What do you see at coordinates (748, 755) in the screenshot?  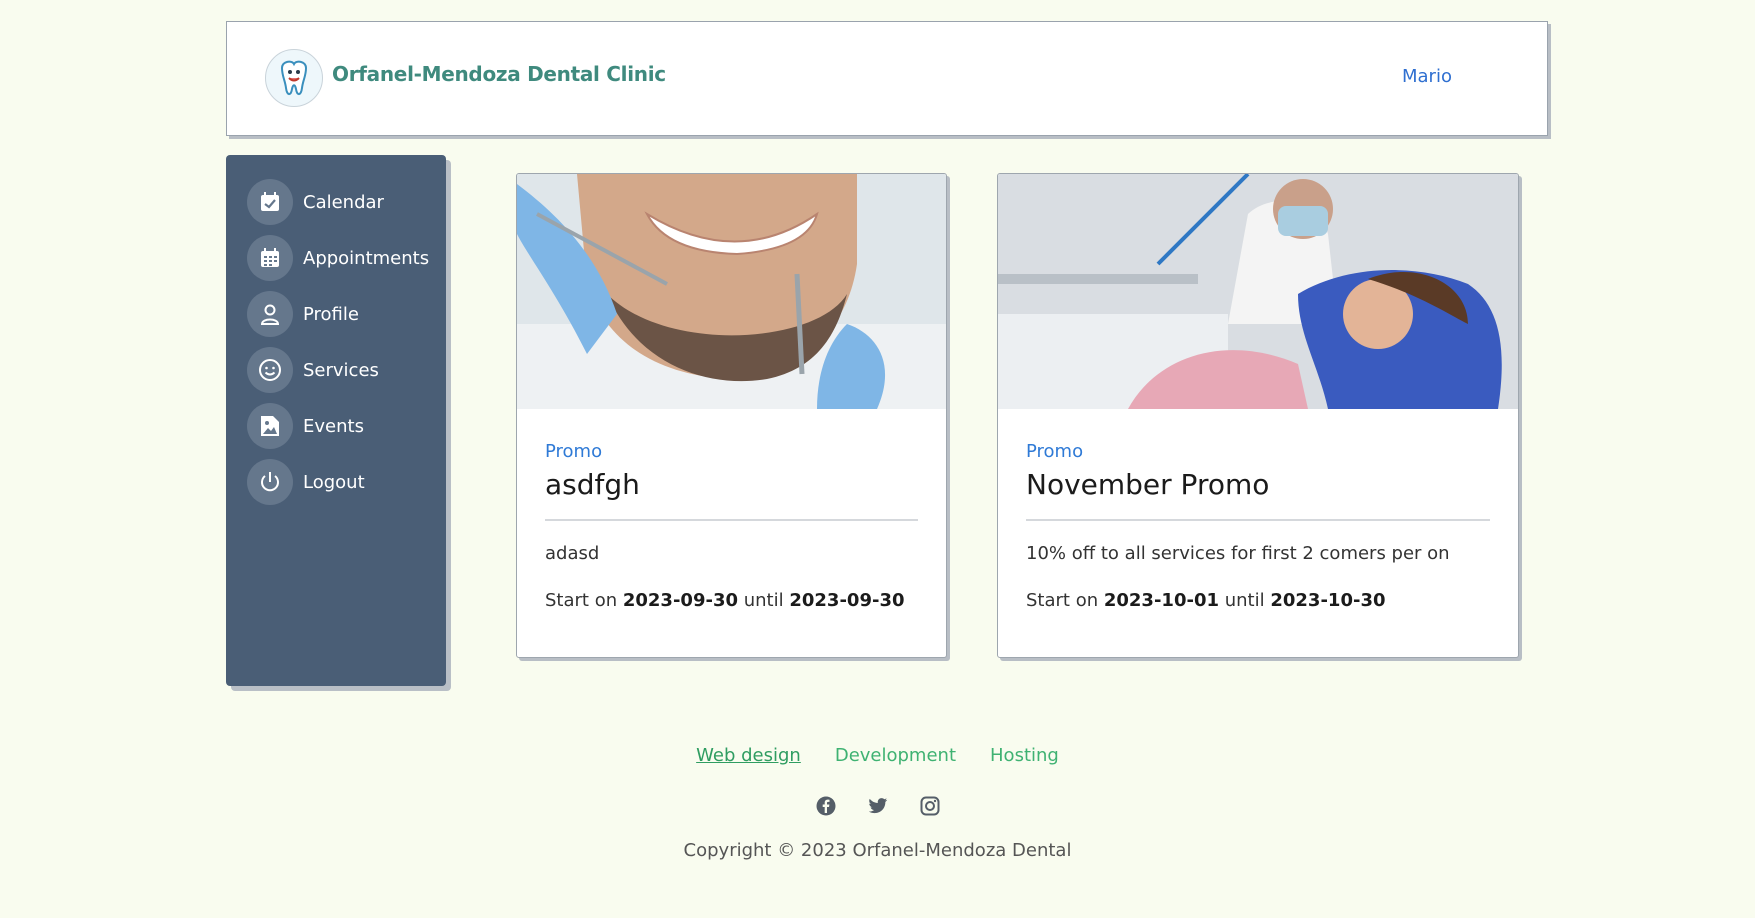 I see `footer-link-web-design: Web design` at bounding box center [748, 755].